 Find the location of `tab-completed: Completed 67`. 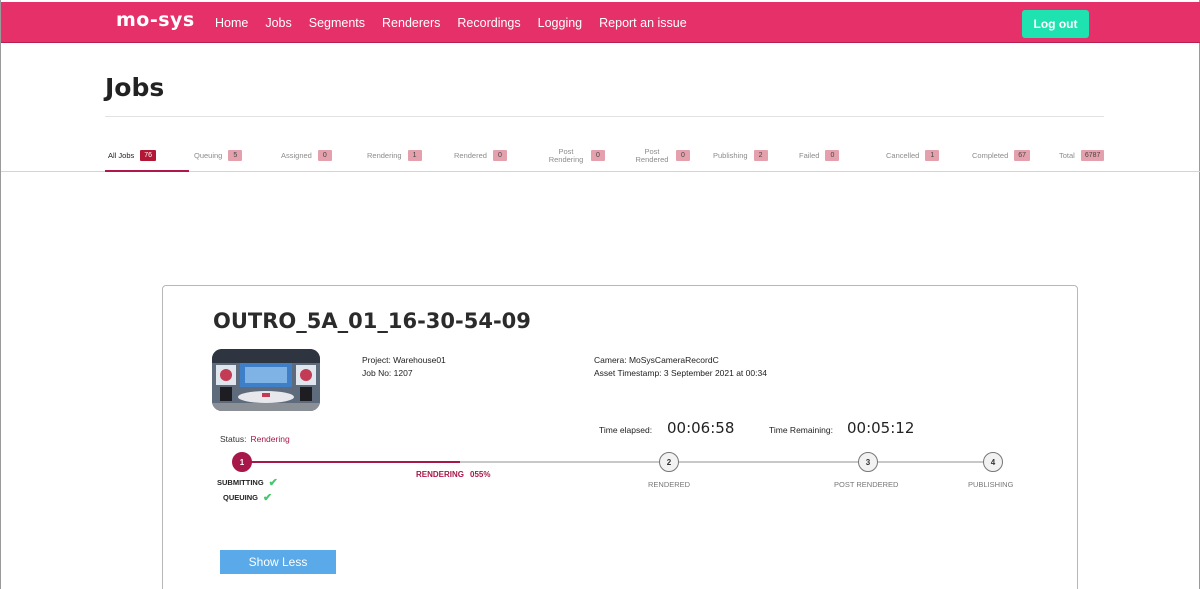

tab-completed: Completed 67 is located at coordinates (1001, 155).